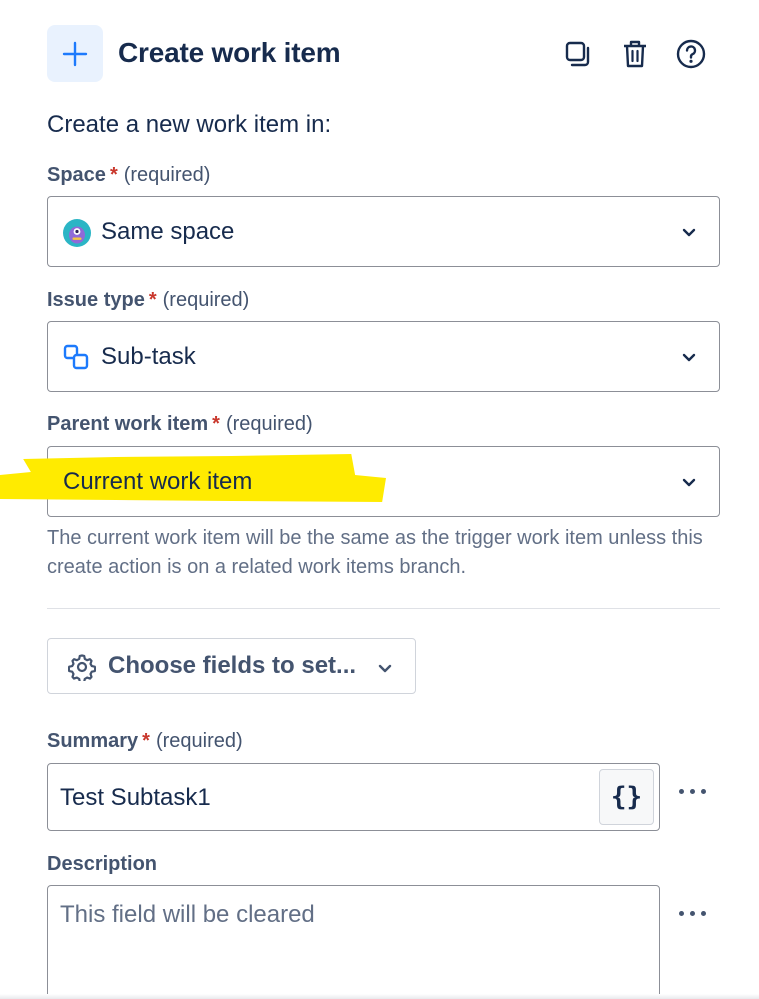 The height and width of the screenshot is (999, 759). I want to click on summary-input: Test Subtask1 {}, so click(353, 797).